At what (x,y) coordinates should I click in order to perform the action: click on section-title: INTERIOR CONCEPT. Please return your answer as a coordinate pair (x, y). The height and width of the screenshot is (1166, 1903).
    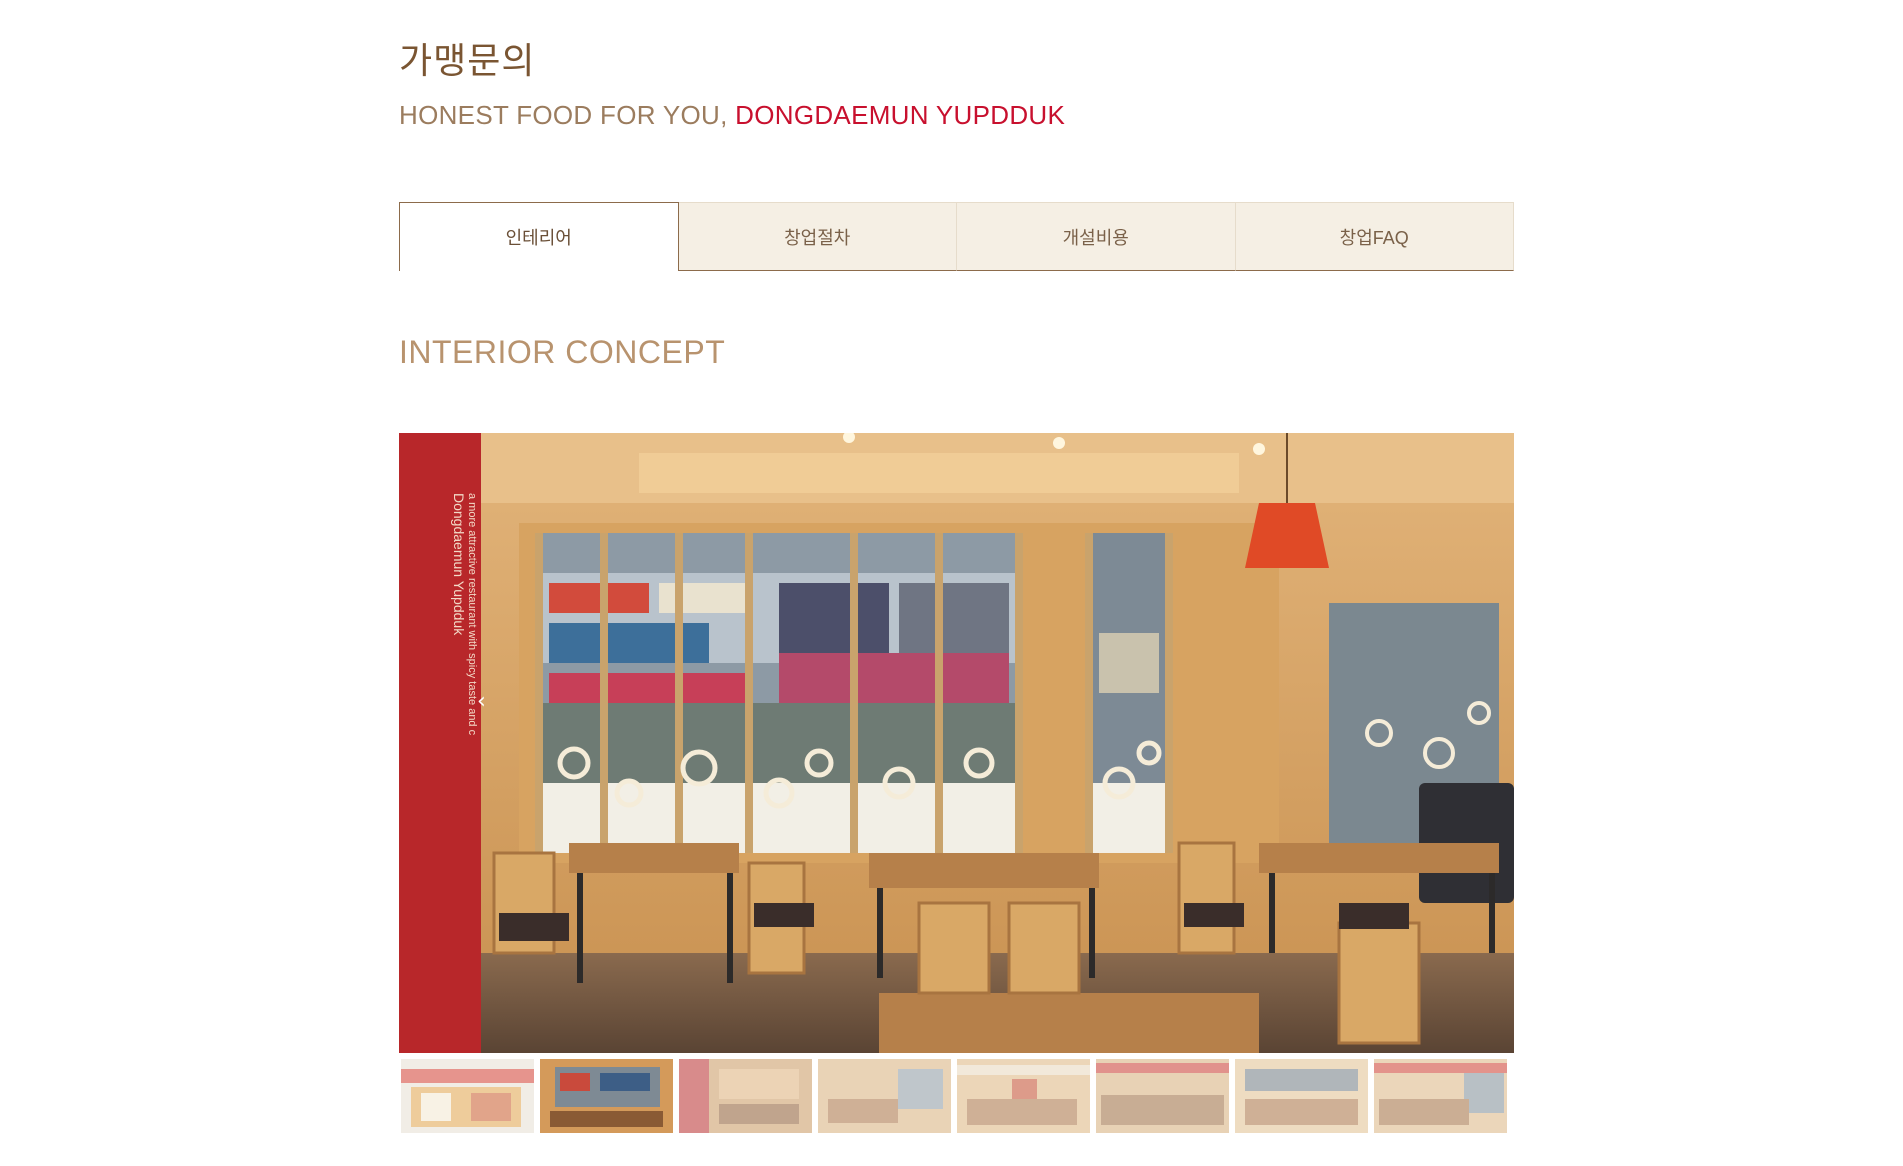
    Looking at the image, I should click on (562, 352).